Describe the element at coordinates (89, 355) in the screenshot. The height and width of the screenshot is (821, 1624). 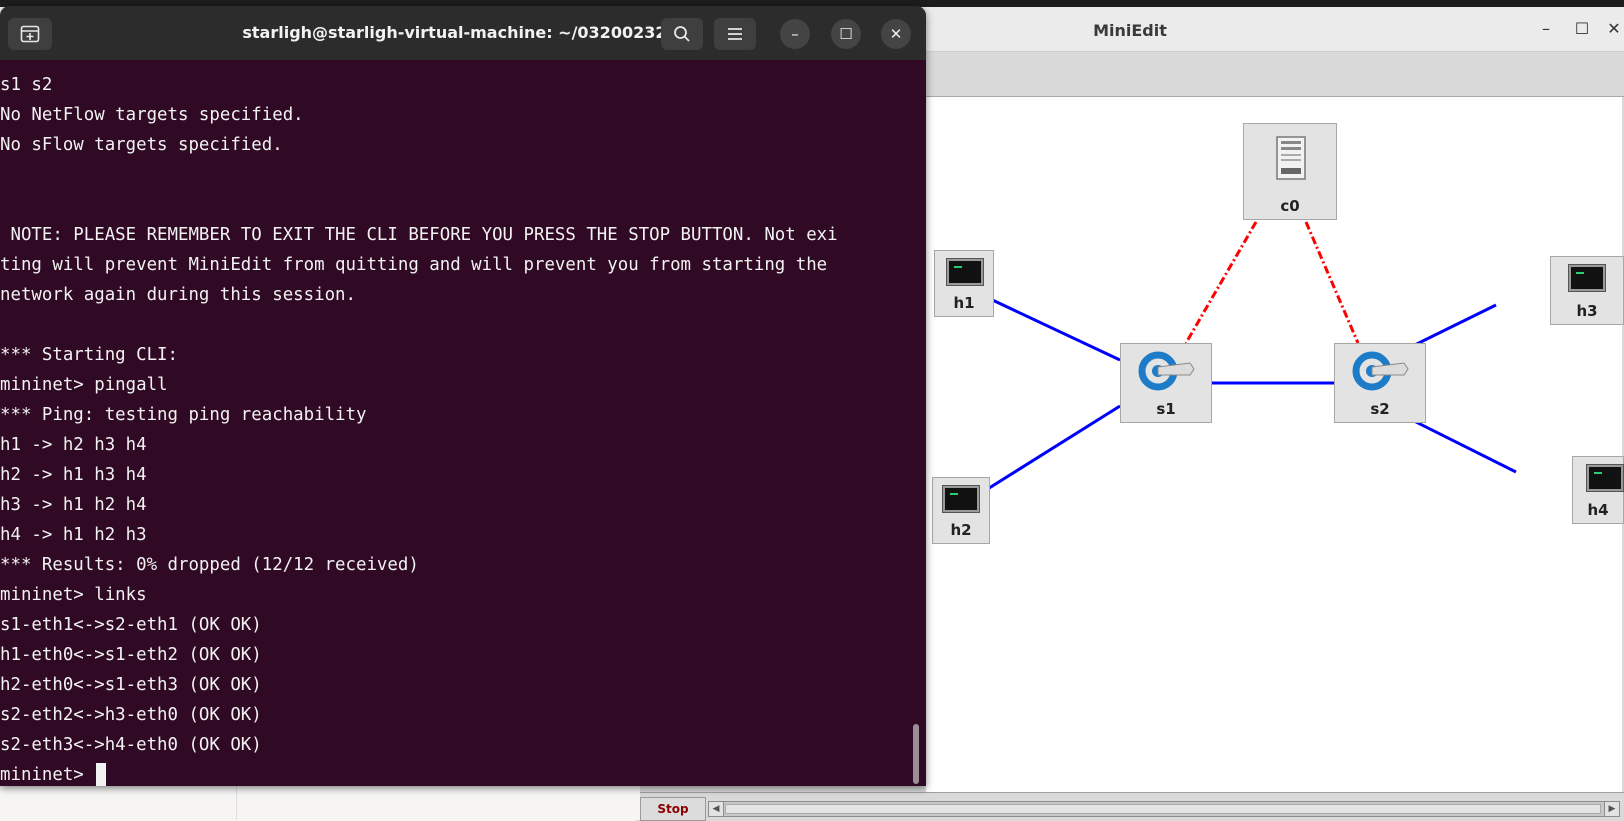
I see `terminal-line: *** Starting CLI:` at that location.